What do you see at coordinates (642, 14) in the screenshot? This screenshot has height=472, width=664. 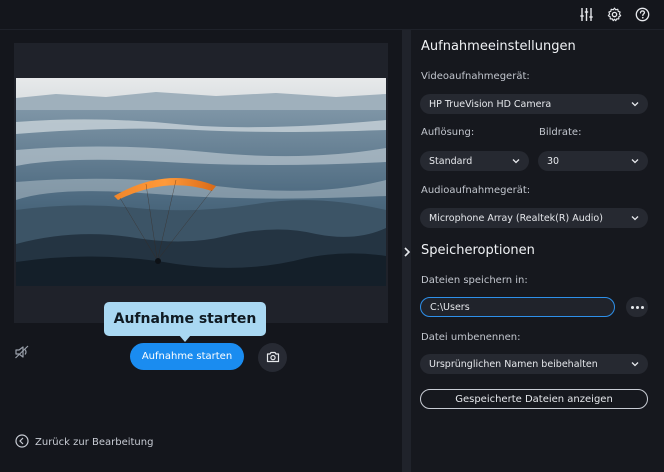 I see `help-icon` at bounding box center [642, 14].